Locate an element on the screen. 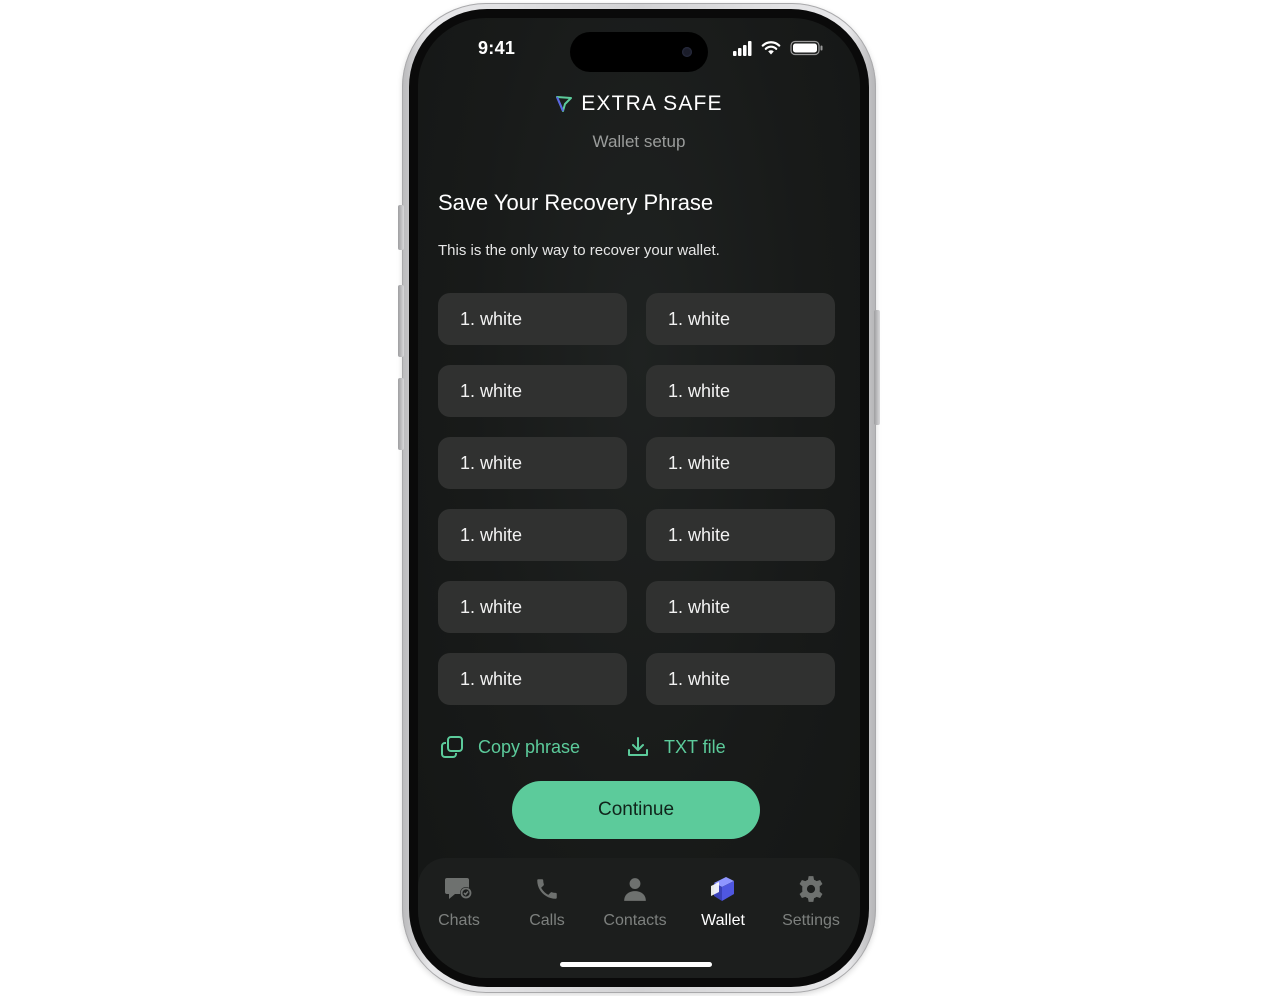  wifi-icon is located at coordinates (771, 48).